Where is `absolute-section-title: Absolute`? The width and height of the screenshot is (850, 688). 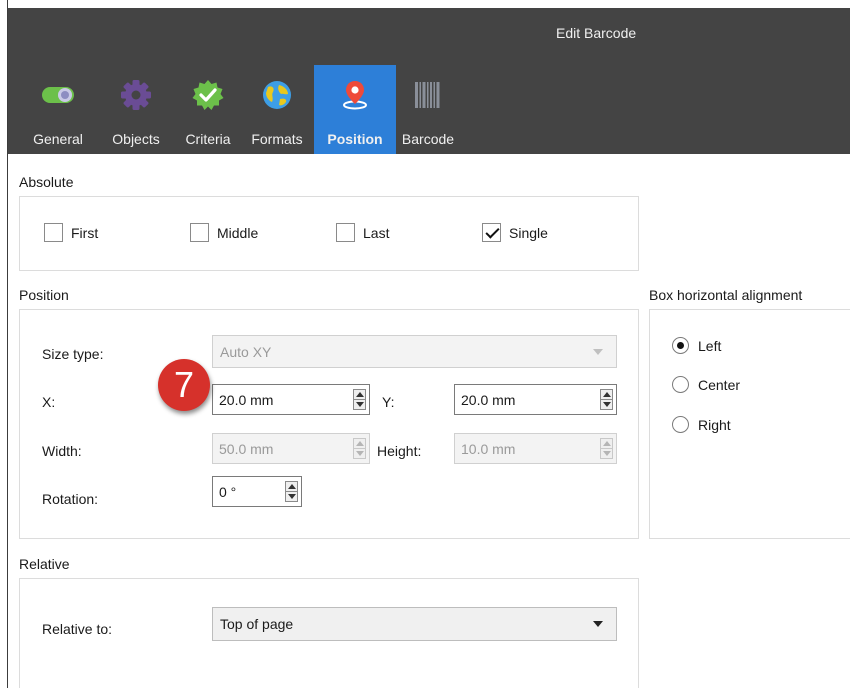
absolute-section-title: Absolute is located at coordinates (46, 182).